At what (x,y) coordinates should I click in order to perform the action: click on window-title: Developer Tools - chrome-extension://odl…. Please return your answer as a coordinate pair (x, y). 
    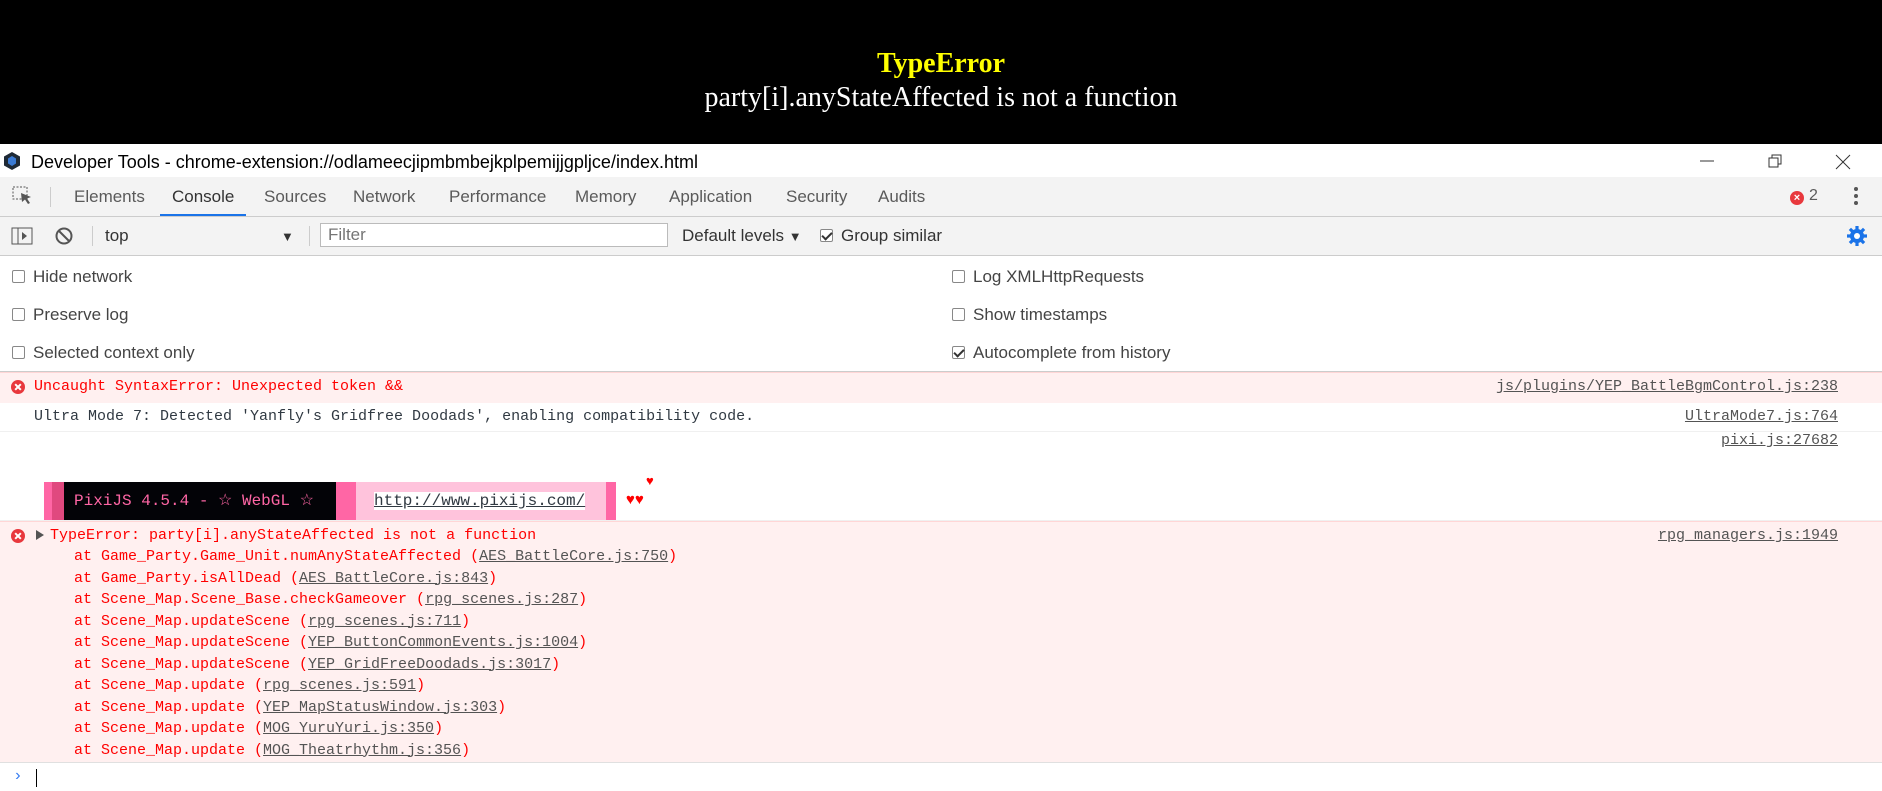
    Looking at the image, I should click on (364, 162).